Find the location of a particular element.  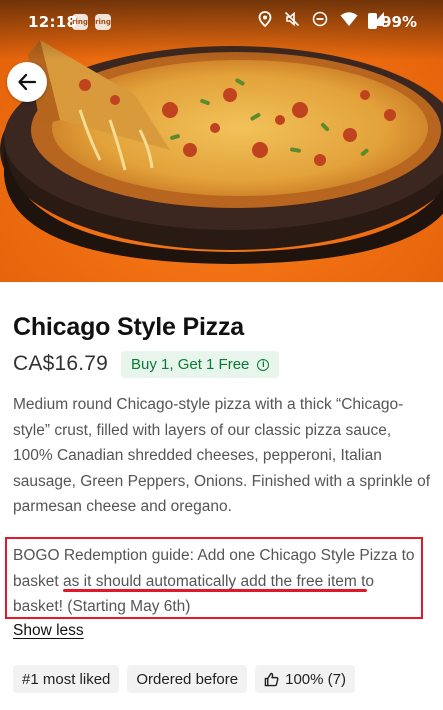

back-button is located at coordinates (27, 82).